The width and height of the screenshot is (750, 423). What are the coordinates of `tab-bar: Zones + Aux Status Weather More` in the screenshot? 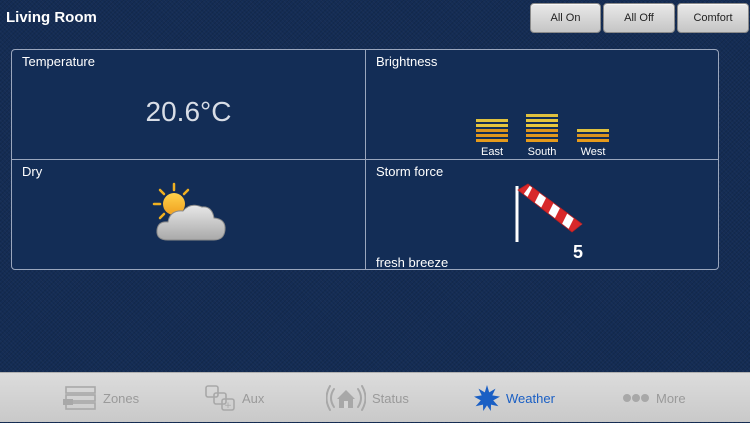 It's located at (375, 397).